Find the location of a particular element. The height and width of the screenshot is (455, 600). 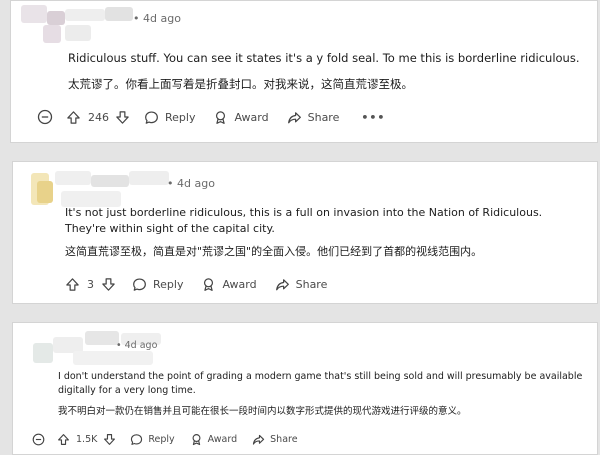

comment-actions: 1.5K Reply Award Share is located at coordinates (165, 439).